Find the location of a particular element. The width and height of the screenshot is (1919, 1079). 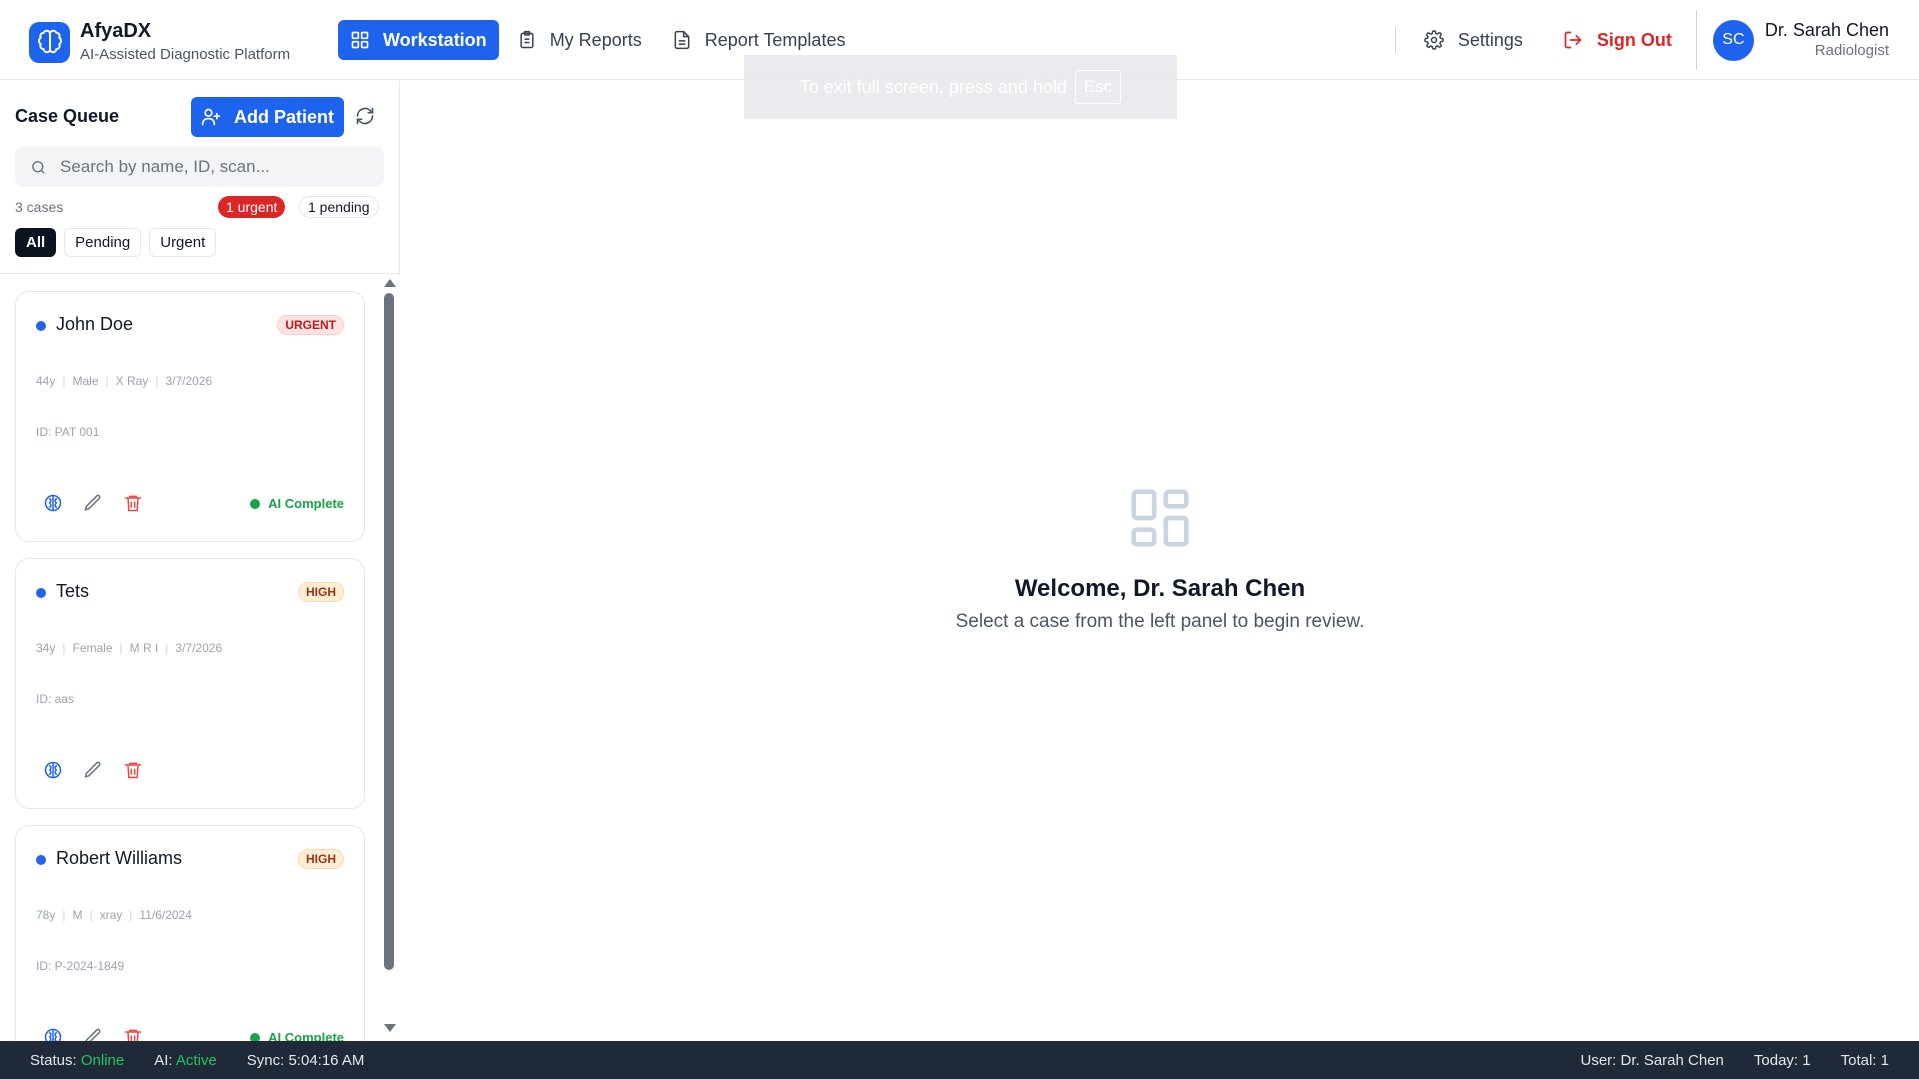

search-input is located at coordinates (210, 167).